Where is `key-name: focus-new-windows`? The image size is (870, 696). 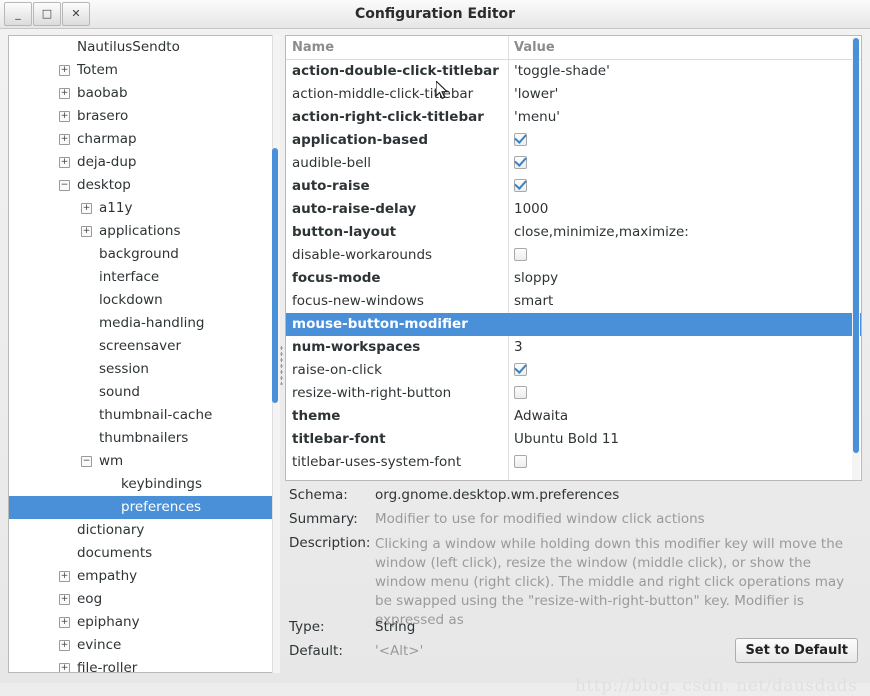
key-name: focus-new-windows is located at coordinates (358, 301).